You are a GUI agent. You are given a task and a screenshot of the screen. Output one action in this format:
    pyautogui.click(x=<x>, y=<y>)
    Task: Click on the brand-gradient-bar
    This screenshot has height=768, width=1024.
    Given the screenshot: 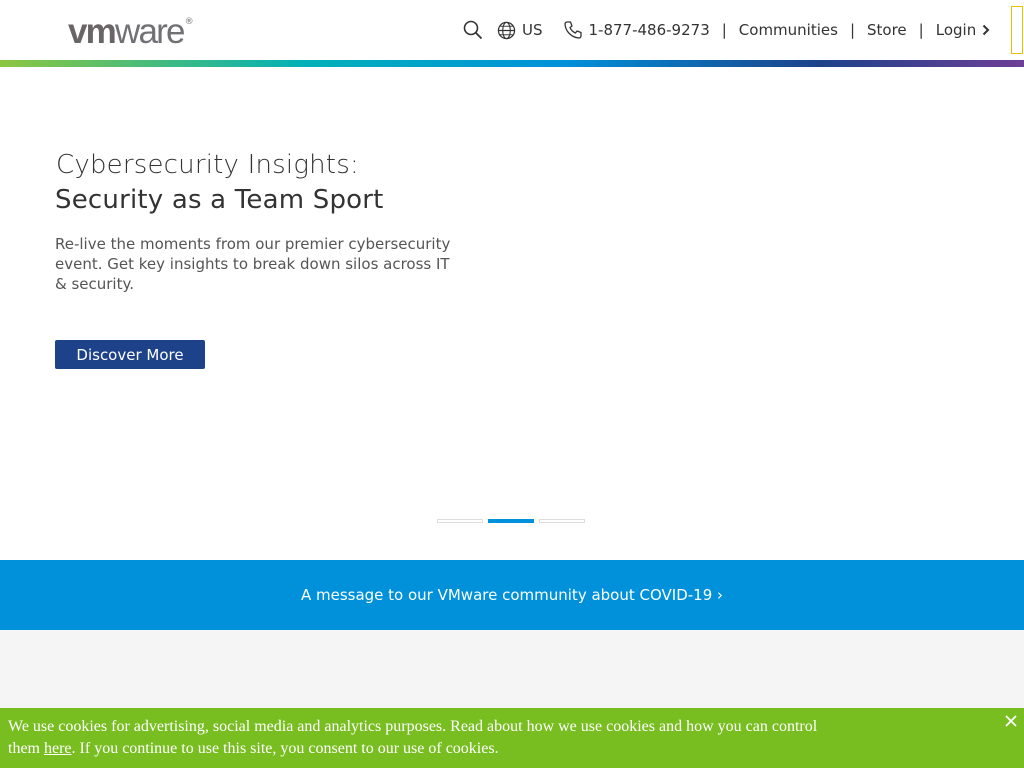 What is the action you would take?
    pyautogui.click(x=512, y=63)
    